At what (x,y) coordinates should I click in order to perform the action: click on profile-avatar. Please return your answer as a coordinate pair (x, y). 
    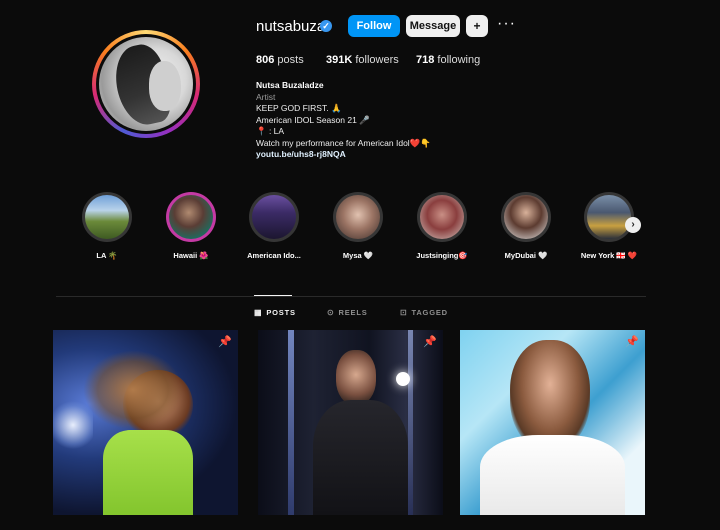
    Looking at the image, I should click on (146, 84).